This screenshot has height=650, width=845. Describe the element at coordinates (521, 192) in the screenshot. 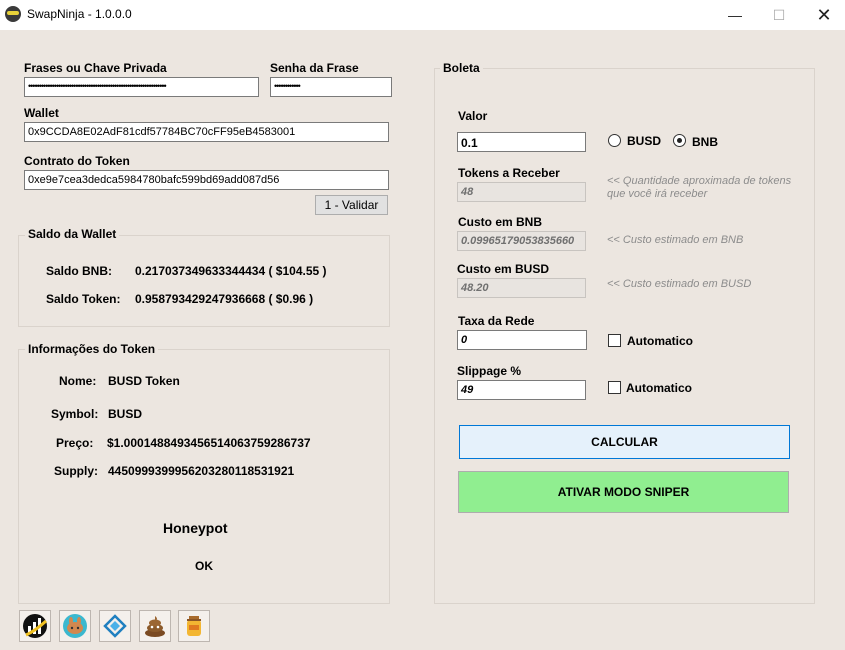

I see `tokens-output: 48` at that location.